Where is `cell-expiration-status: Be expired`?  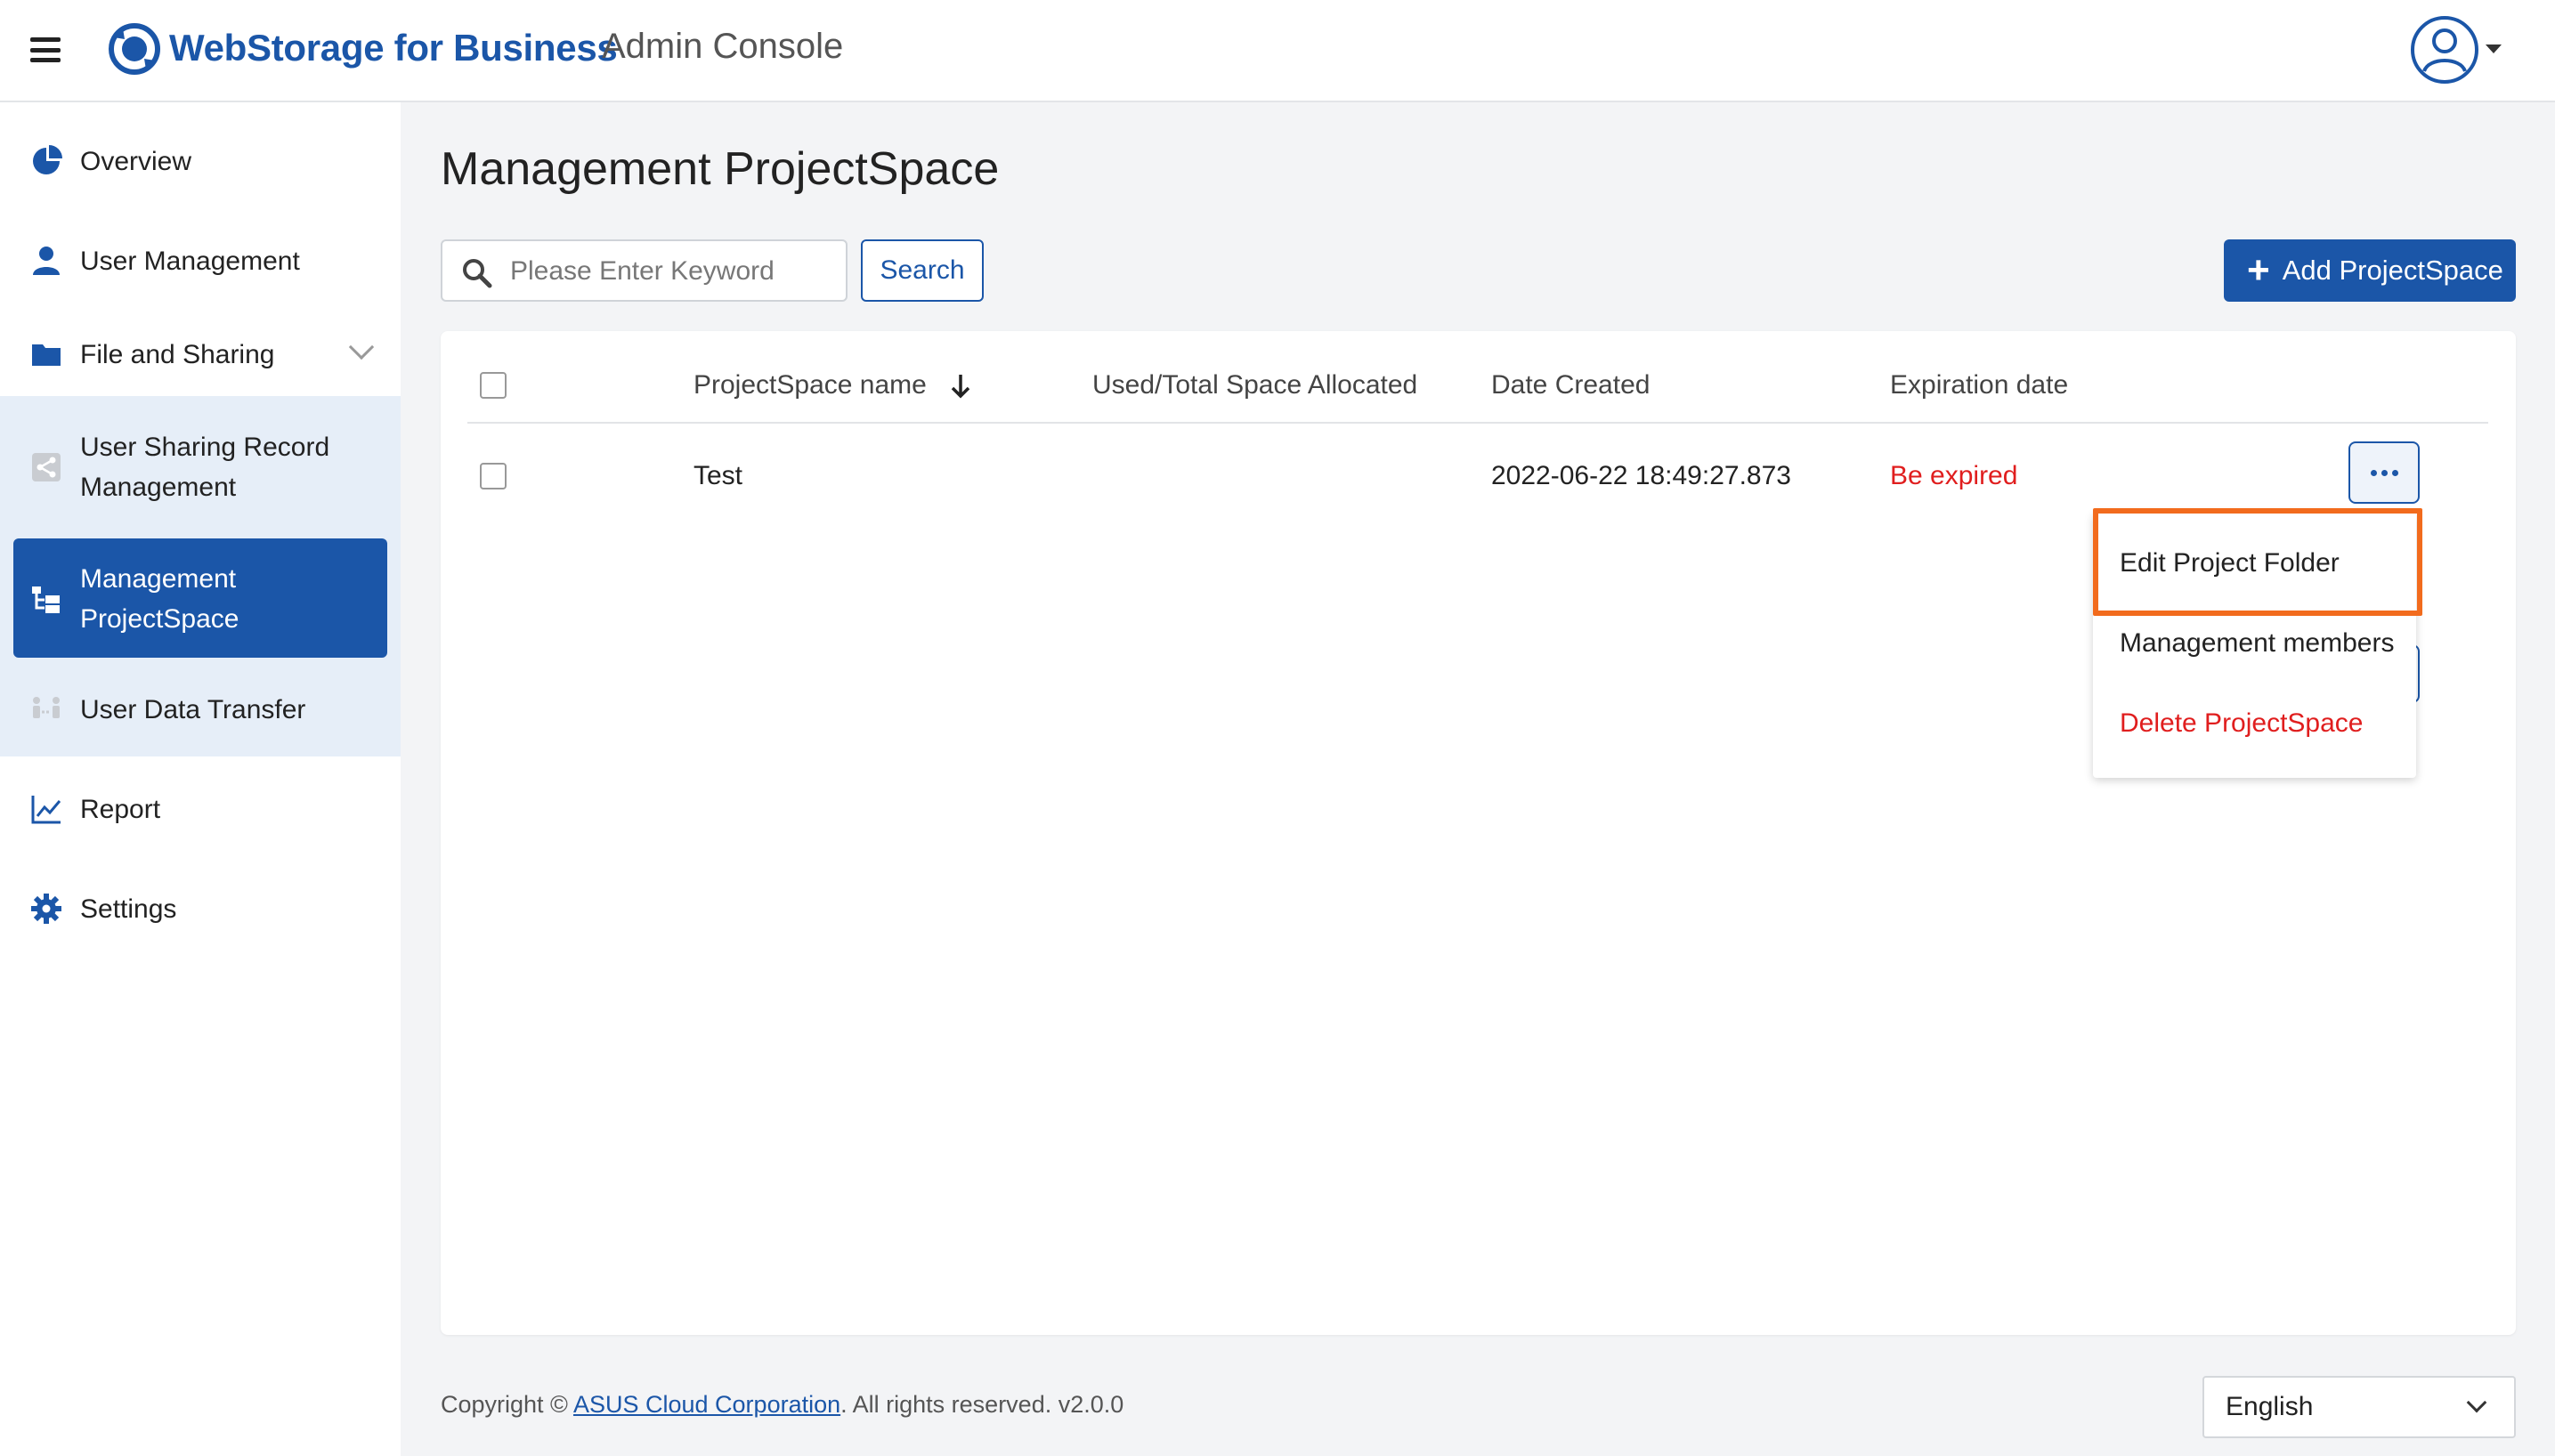
cell-expiration-status: Be expired is located at coordinates (1954, 475).